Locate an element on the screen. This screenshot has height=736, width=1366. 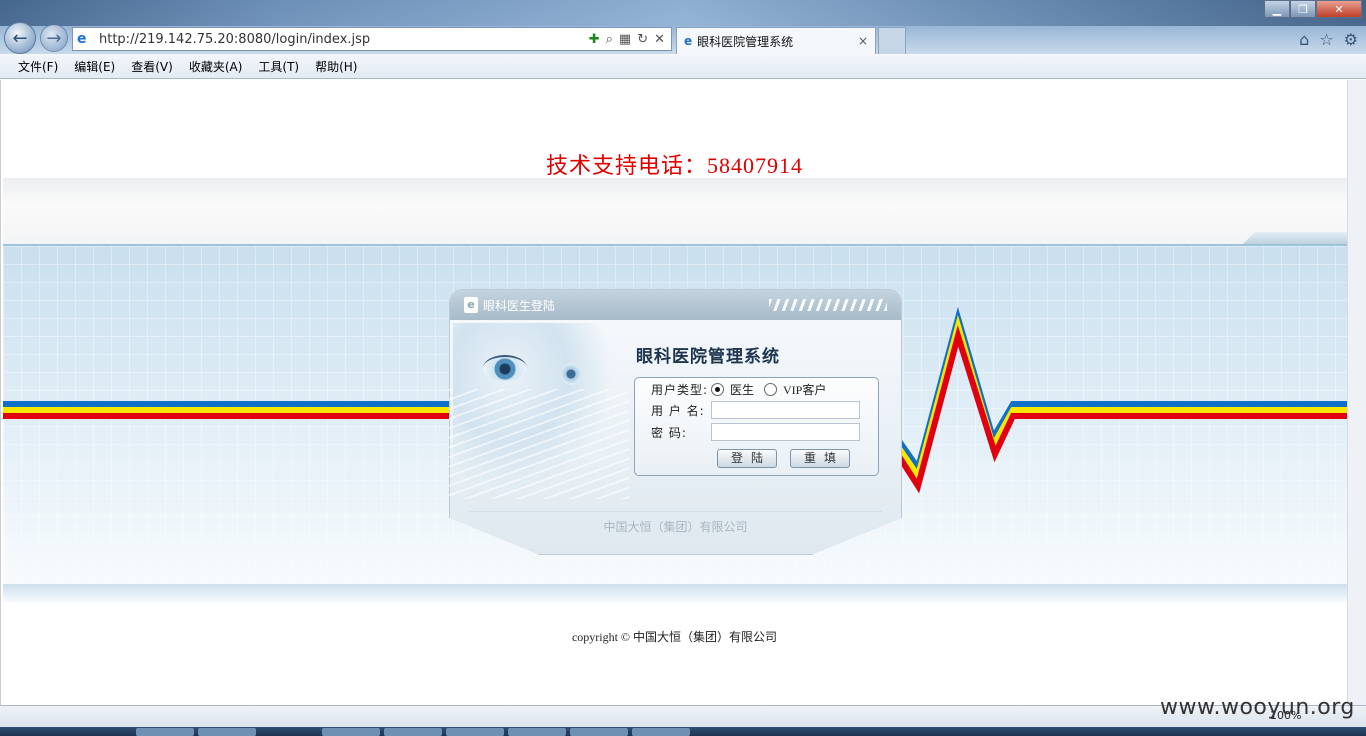
tab-active: e 眼科医院管理系统 × is located at coordinates (776, 40).